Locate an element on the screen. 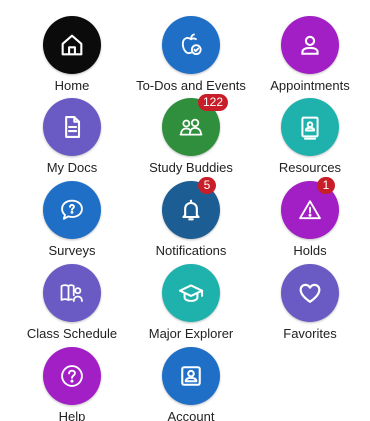 The width and height of the screenshot is (370, 421). tile-notifications: 5 Notifications is located at coordinates (191, 218).